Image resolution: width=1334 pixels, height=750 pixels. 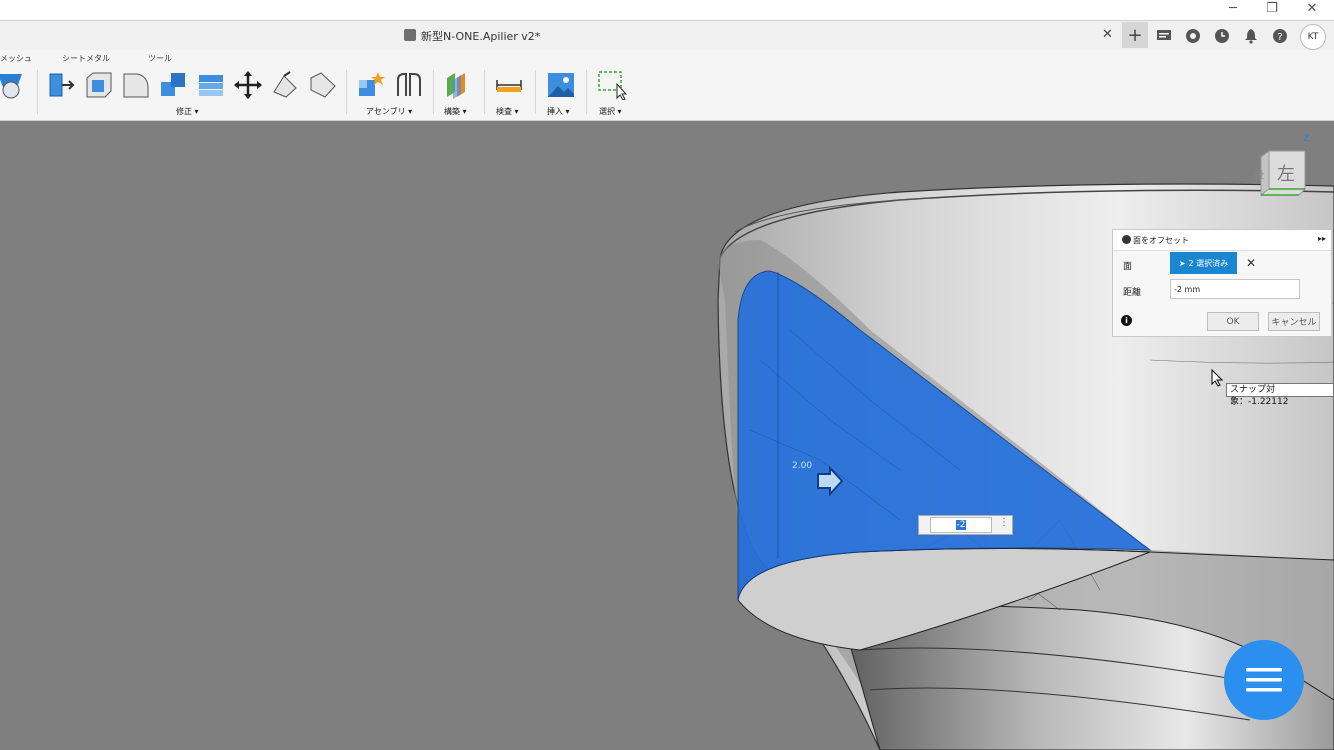 What do you see at coordinates (558, 111) in the screenshot?
I see `insert-menu: 挿入 ▾` at bounding box center [558, 111].